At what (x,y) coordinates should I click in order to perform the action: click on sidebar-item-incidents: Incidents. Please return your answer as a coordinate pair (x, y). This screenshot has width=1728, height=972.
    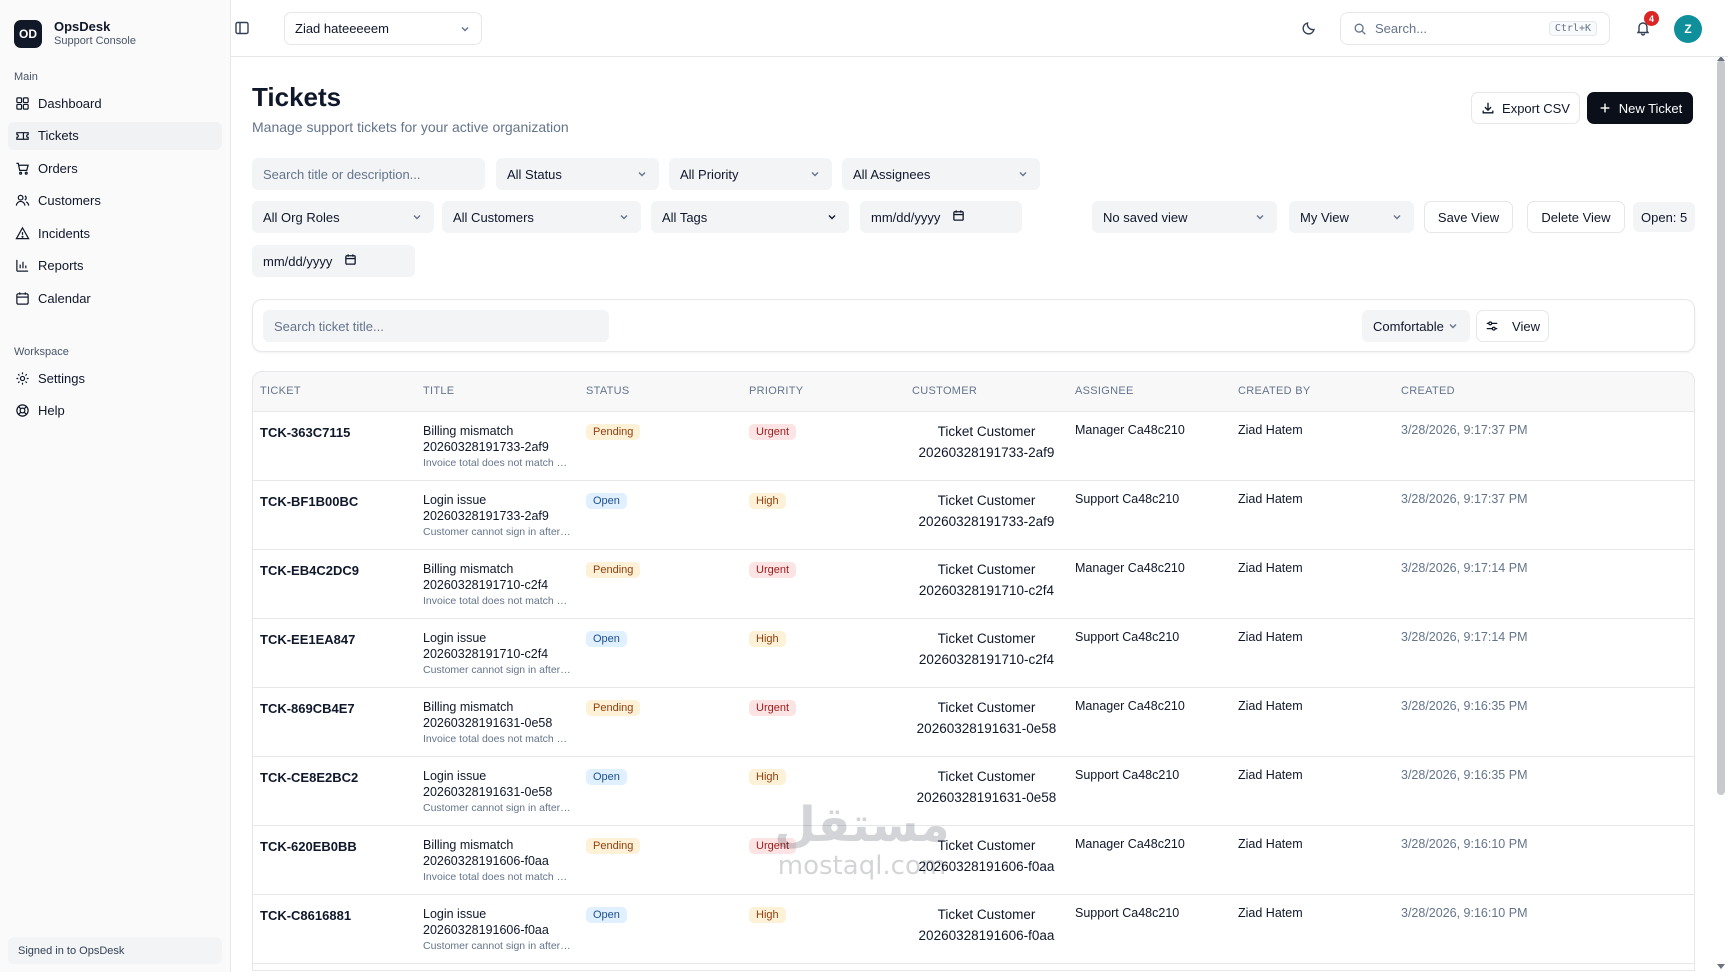
    Looking at the image, I should click on (115, 233).